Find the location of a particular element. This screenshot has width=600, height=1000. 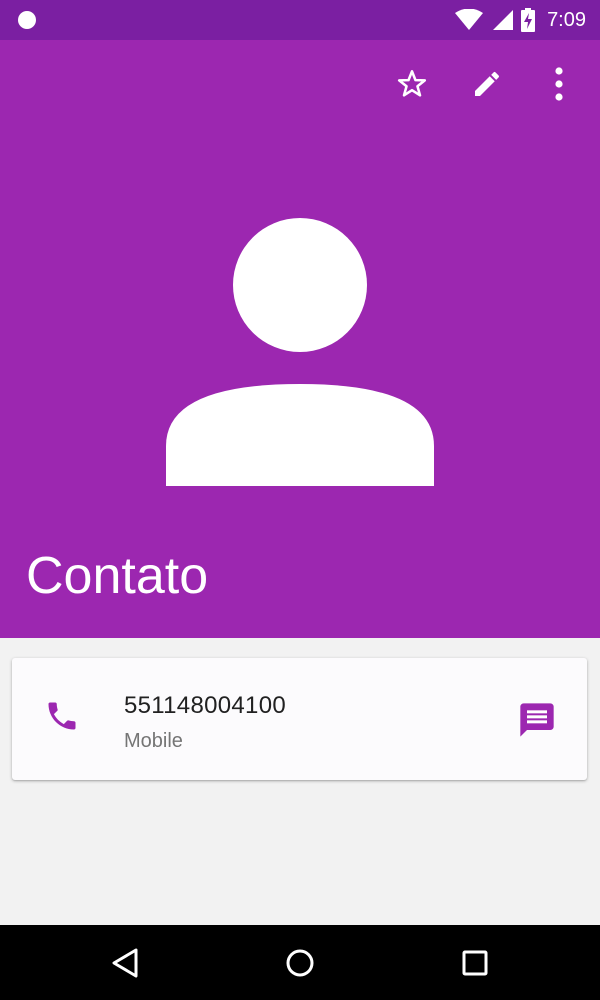

edit-icon is located at coordinates (487, 84).